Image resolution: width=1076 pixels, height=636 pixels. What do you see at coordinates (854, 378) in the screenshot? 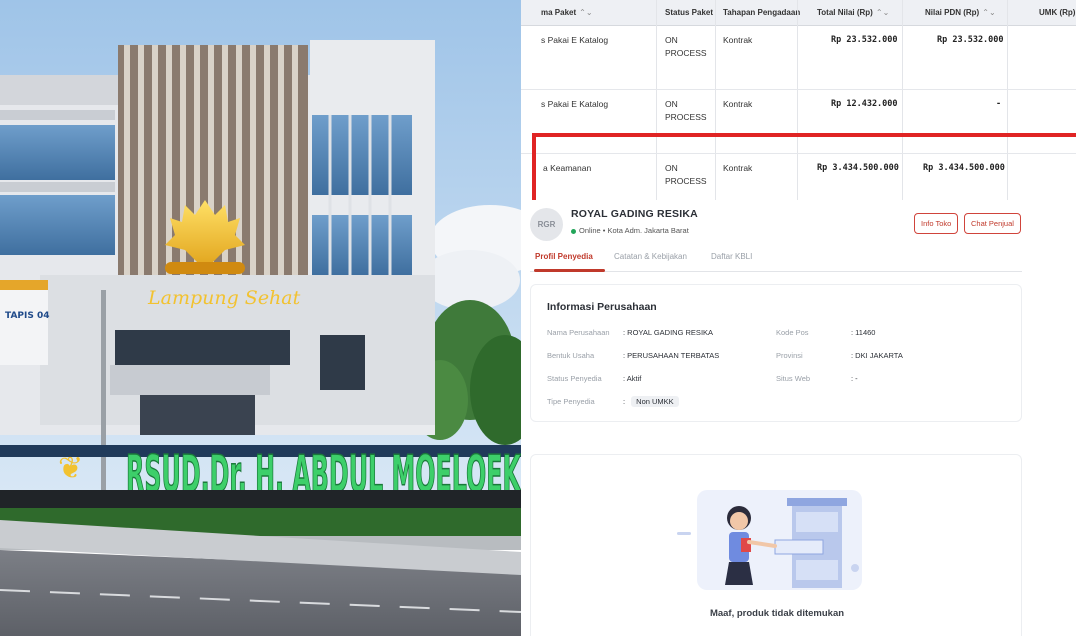
I see `field-value: : -` at bounding box center [854, 378].